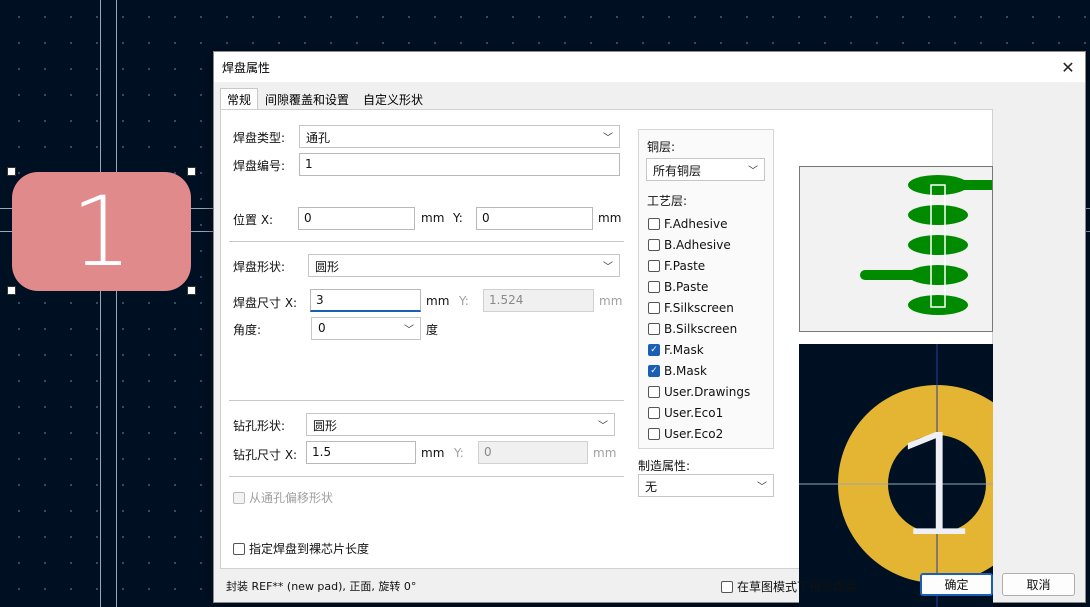  I want to click on copper-layers-label: 铜层:, so click(661, 147).